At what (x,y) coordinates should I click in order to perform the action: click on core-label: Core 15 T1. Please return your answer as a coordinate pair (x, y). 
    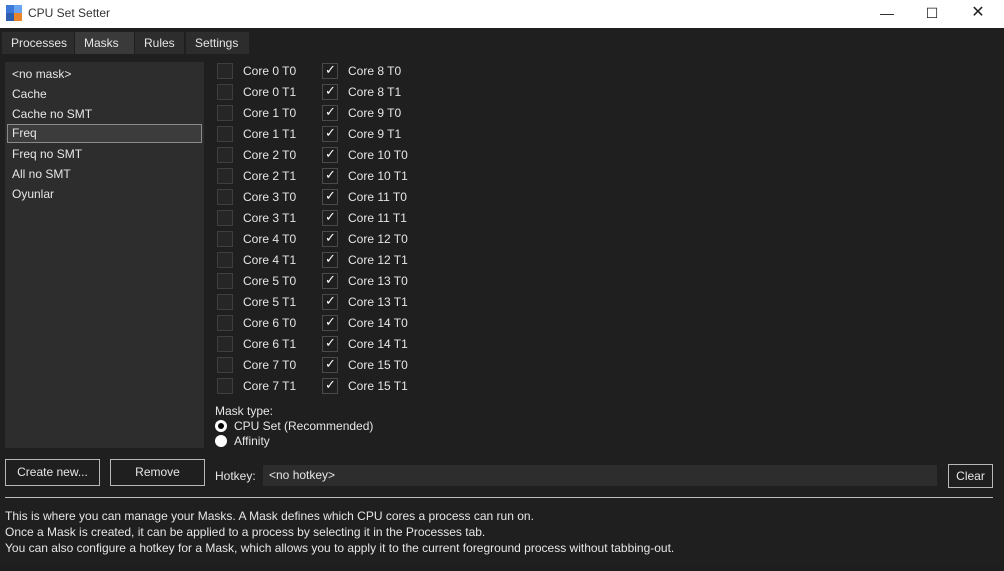
    Looking at the image, I should click on (378, 386).